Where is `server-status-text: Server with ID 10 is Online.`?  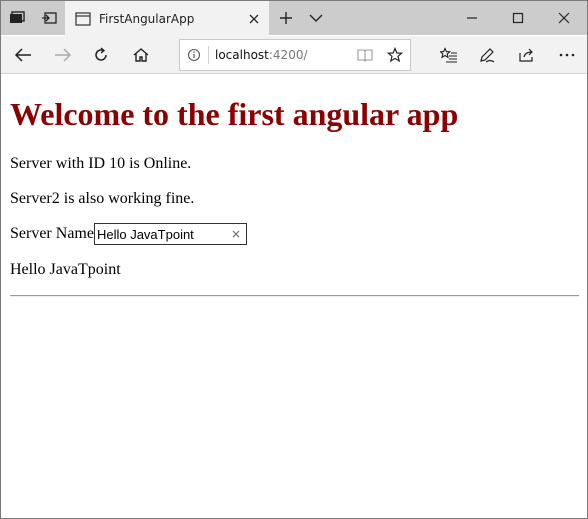 server-status-text: Server with ID 10 is Online. is located at coordinates (101, 163).